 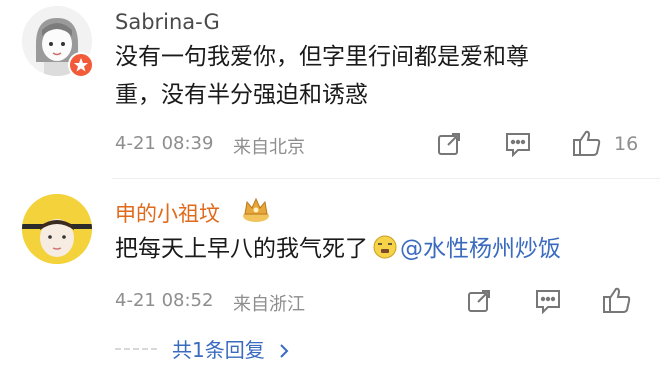 What do you see at coordinates (241, 249) in the screenshot?
I see `comment-text: 把每天上早八的我气死了` at bounding box center [241, 249].